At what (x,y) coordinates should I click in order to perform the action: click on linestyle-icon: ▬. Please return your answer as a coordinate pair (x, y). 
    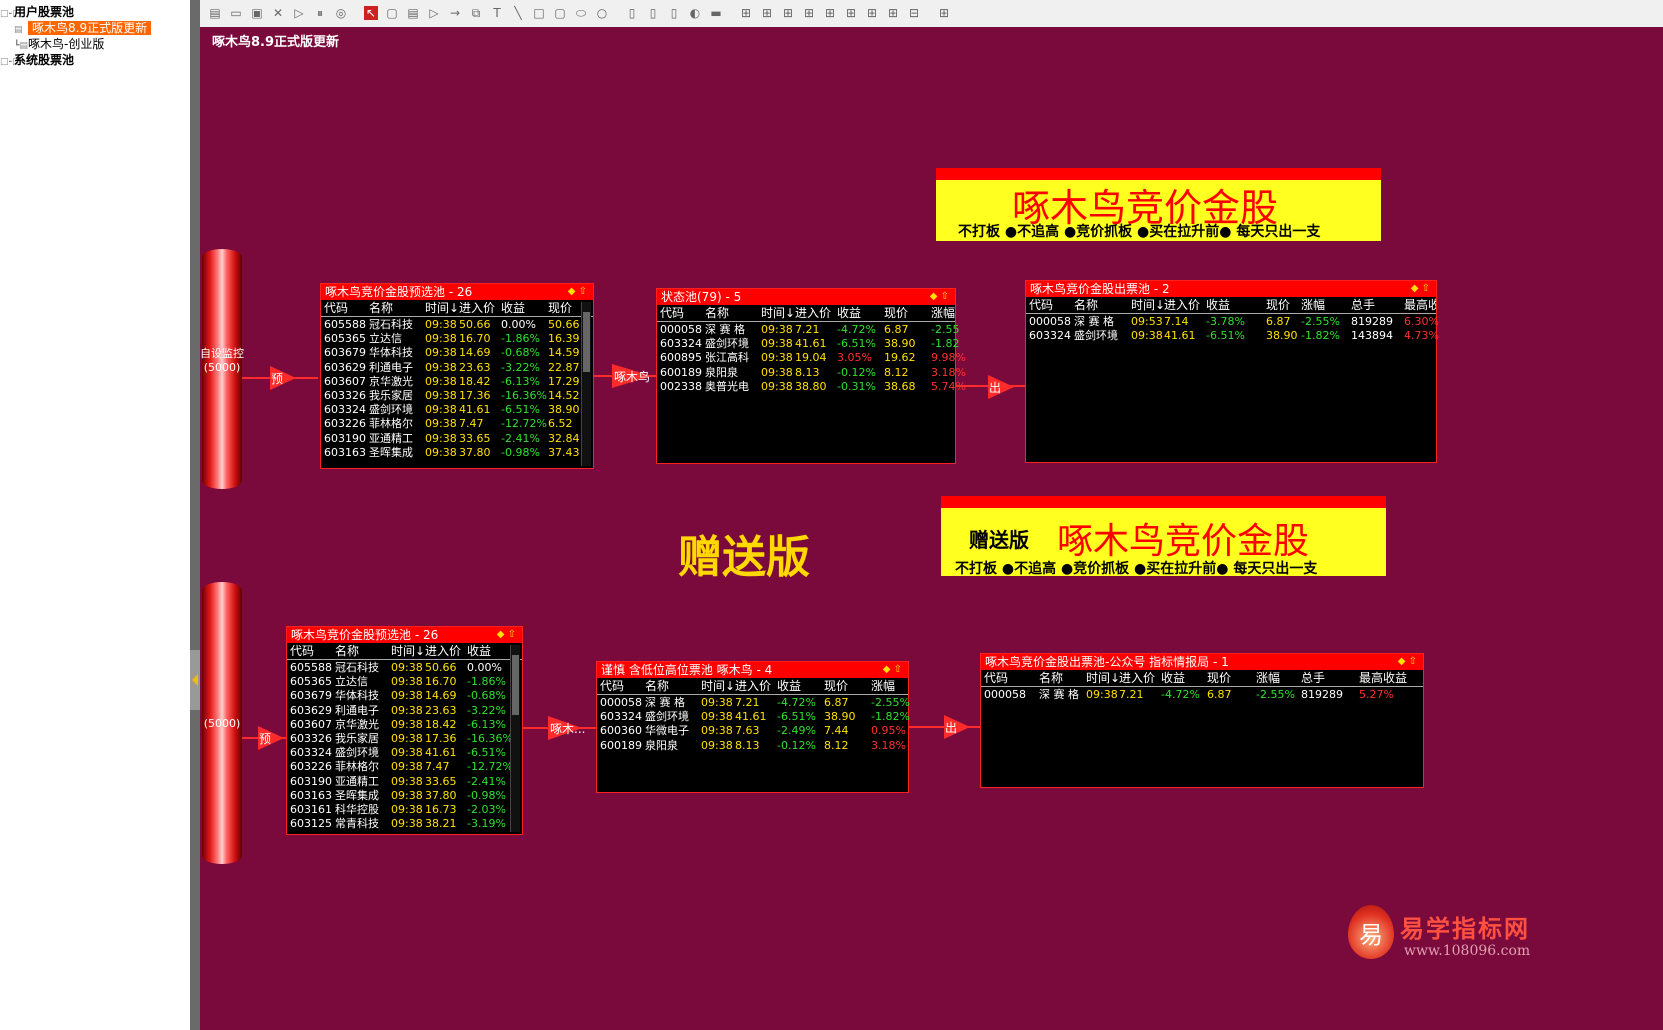
    Looking at the image, I should click on (716, 13).